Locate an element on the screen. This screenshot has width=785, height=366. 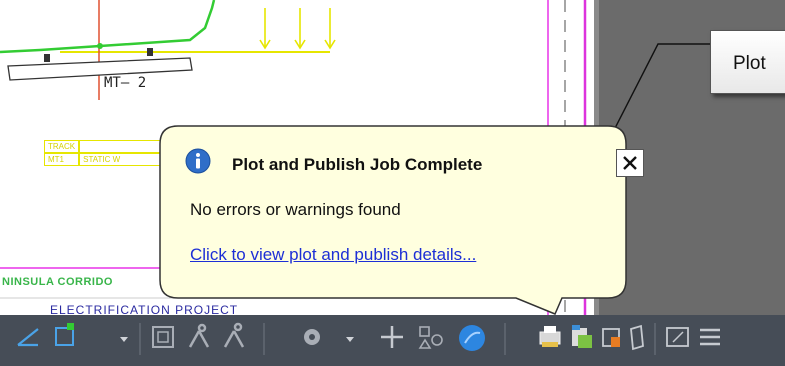
selection-dropdown-icon is located at coordinates (124, 339).